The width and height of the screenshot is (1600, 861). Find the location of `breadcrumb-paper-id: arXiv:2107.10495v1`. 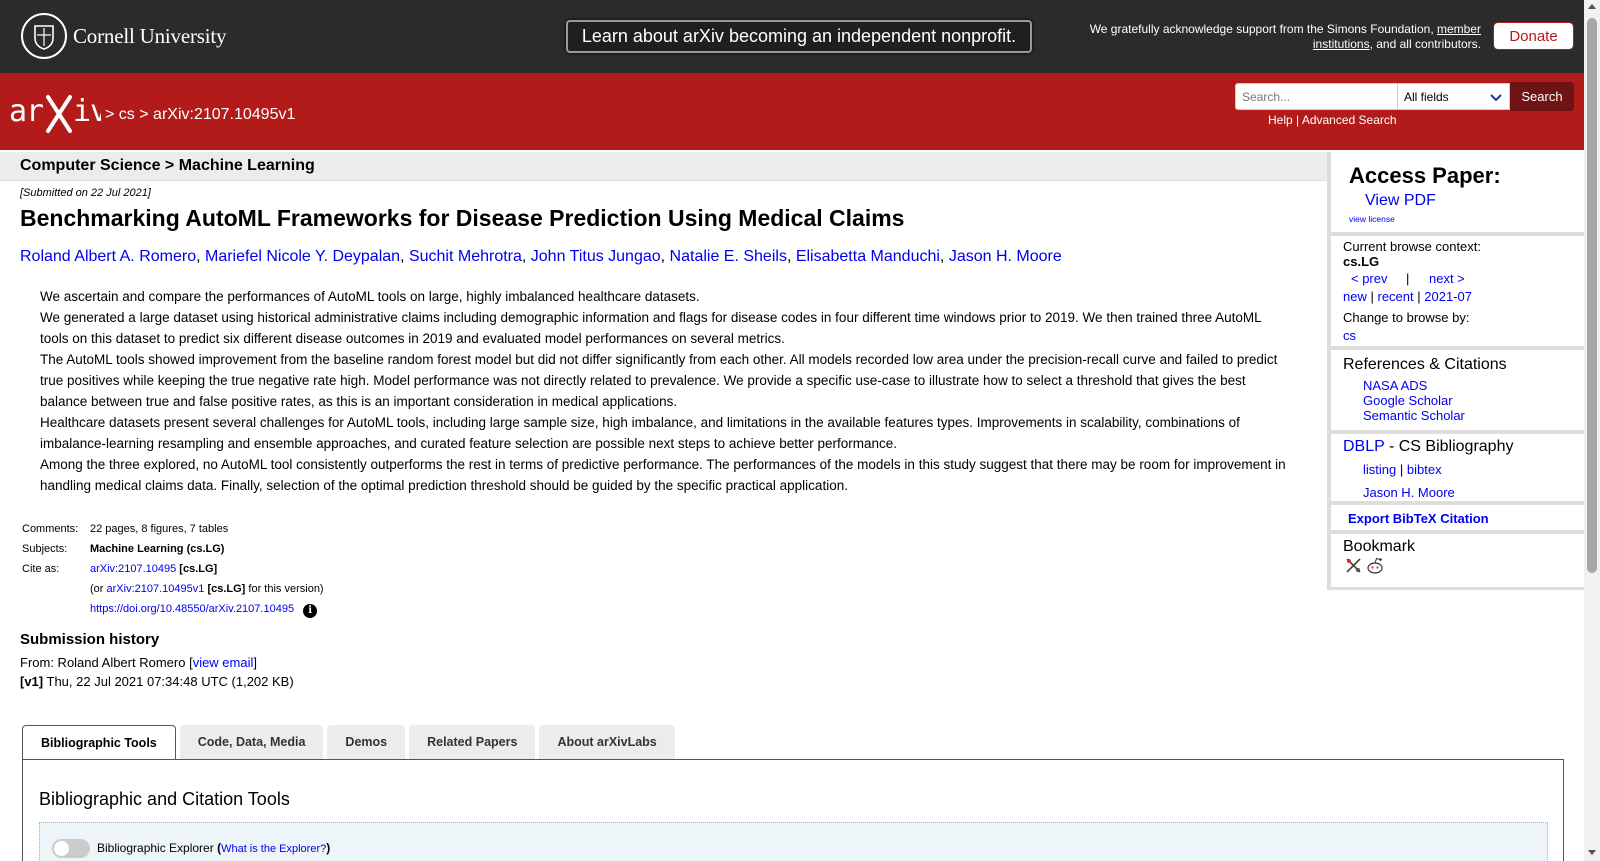

breadcrumb-paper-id: arXiv:2107.10495v1 is located at coordinates (224, 114).